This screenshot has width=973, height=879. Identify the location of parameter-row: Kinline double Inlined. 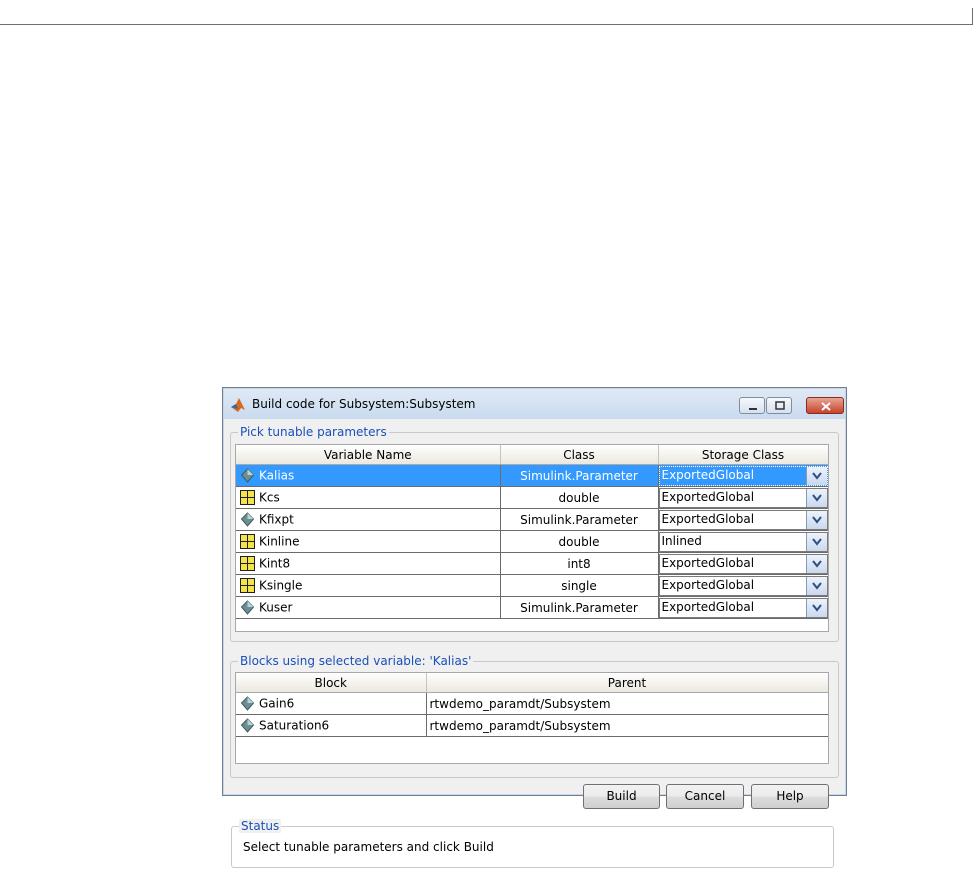
(532, 541).